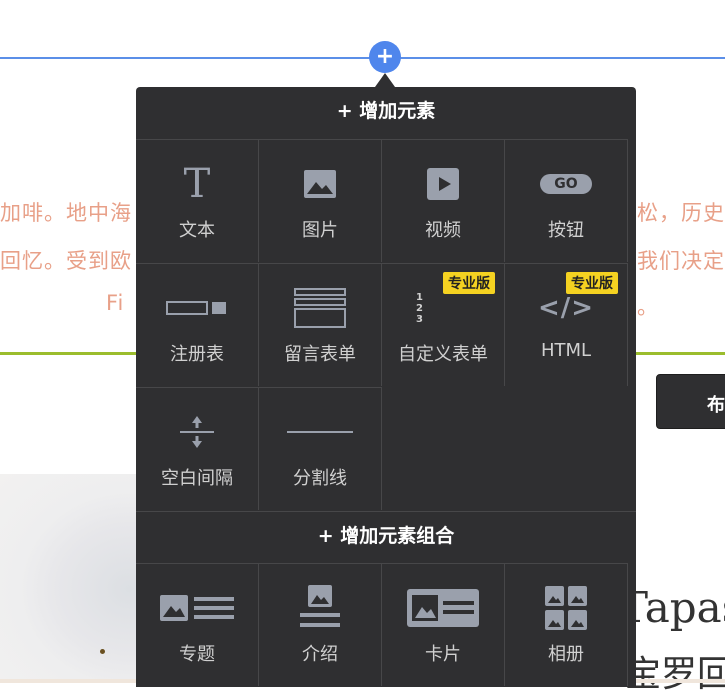 This screenshot has width=725, height=697. I want to click on group-card: 卡片, so click(443, 624).